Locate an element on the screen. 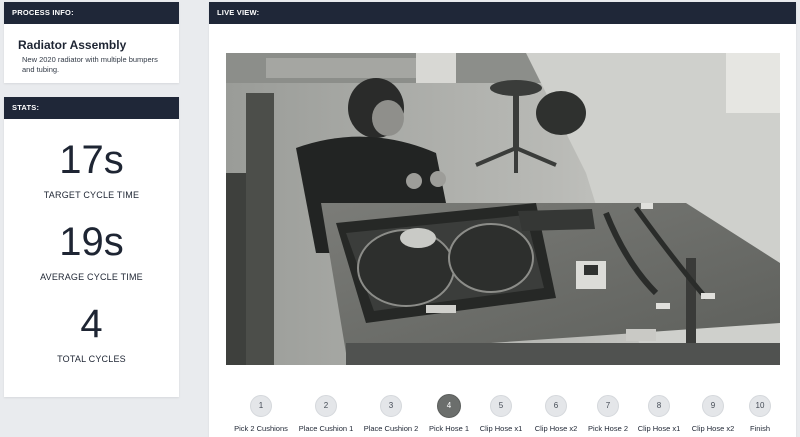  total-cycles-value: 4 is located at coordinates (91, 324).